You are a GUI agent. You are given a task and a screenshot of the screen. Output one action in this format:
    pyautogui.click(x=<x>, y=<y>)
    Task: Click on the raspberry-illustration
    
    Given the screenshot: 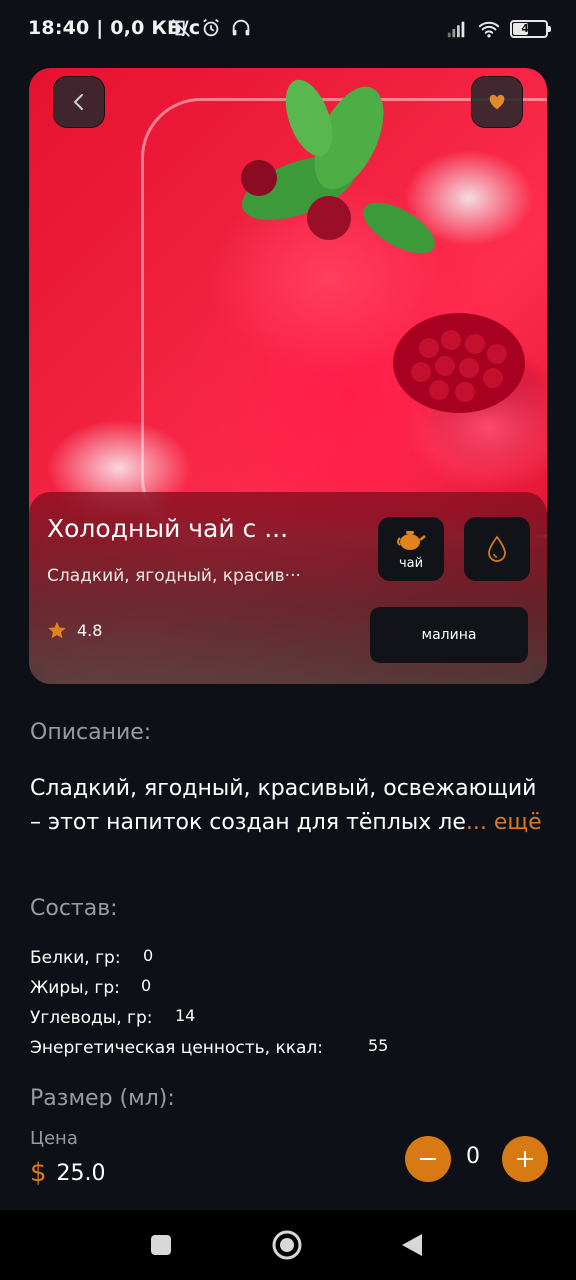 What is the action you would take?
    pyautogui.click(x=459, y=363)
    